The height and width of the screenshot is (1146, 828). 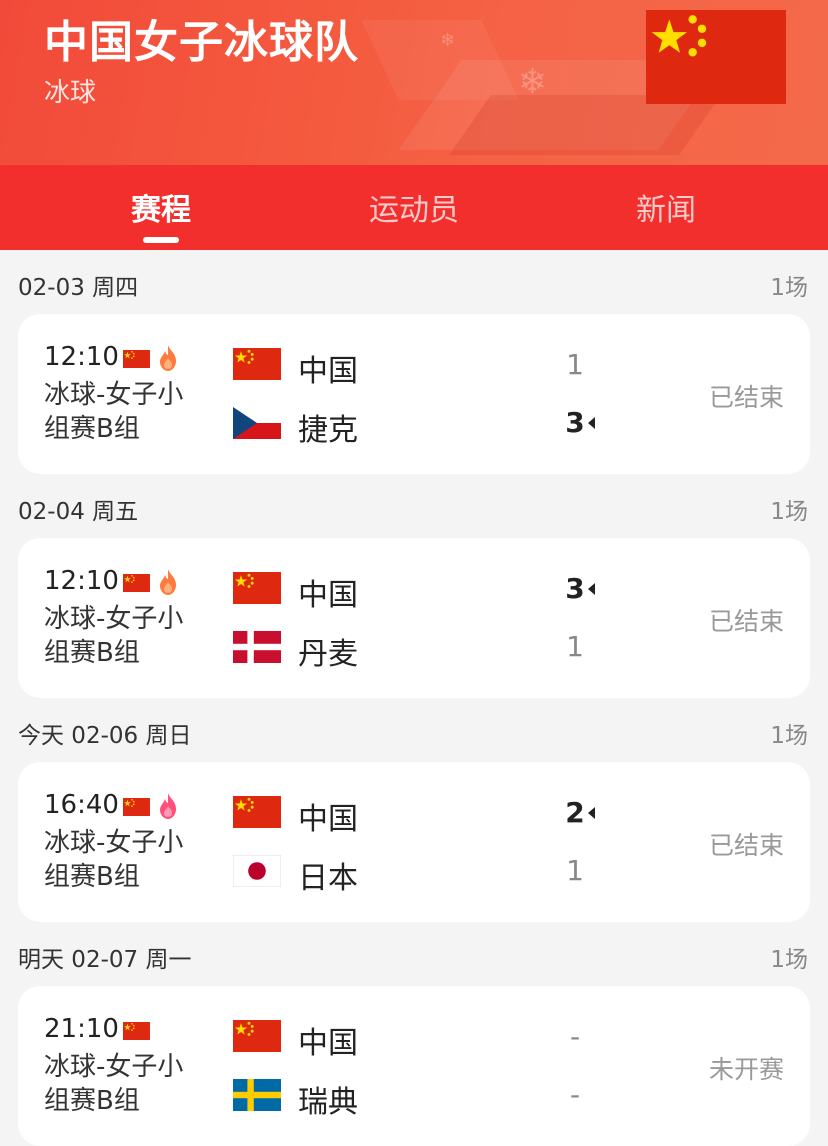 I want to click on day-header: 02-03 周四 1场, so click(x=414, y=282).